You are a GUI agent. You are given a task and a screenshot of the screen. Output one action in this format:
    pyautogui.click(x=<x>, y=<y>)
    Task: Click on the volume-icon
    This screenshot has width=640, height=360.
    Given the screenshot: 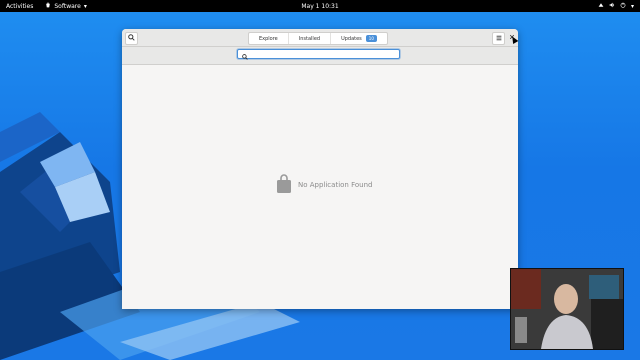 What is the action you would take?
    pyautogui.click(x=612, y=6)
    